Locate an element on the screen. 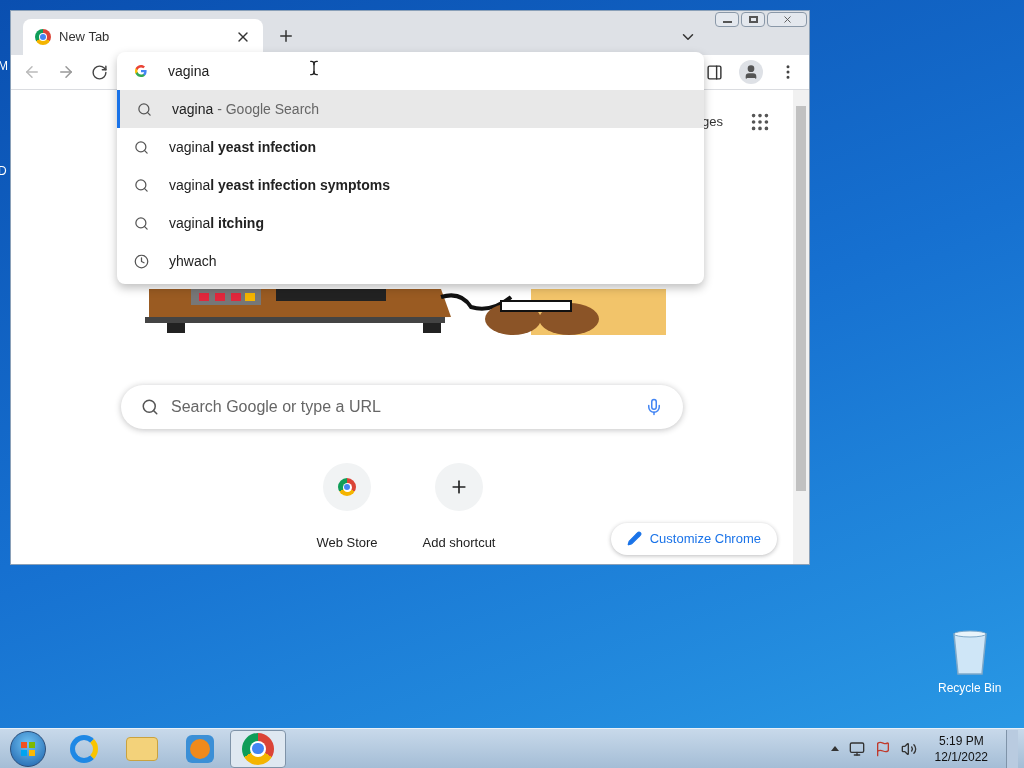  search-input: Search Google or type a URL is located at coordinates (402, 407).